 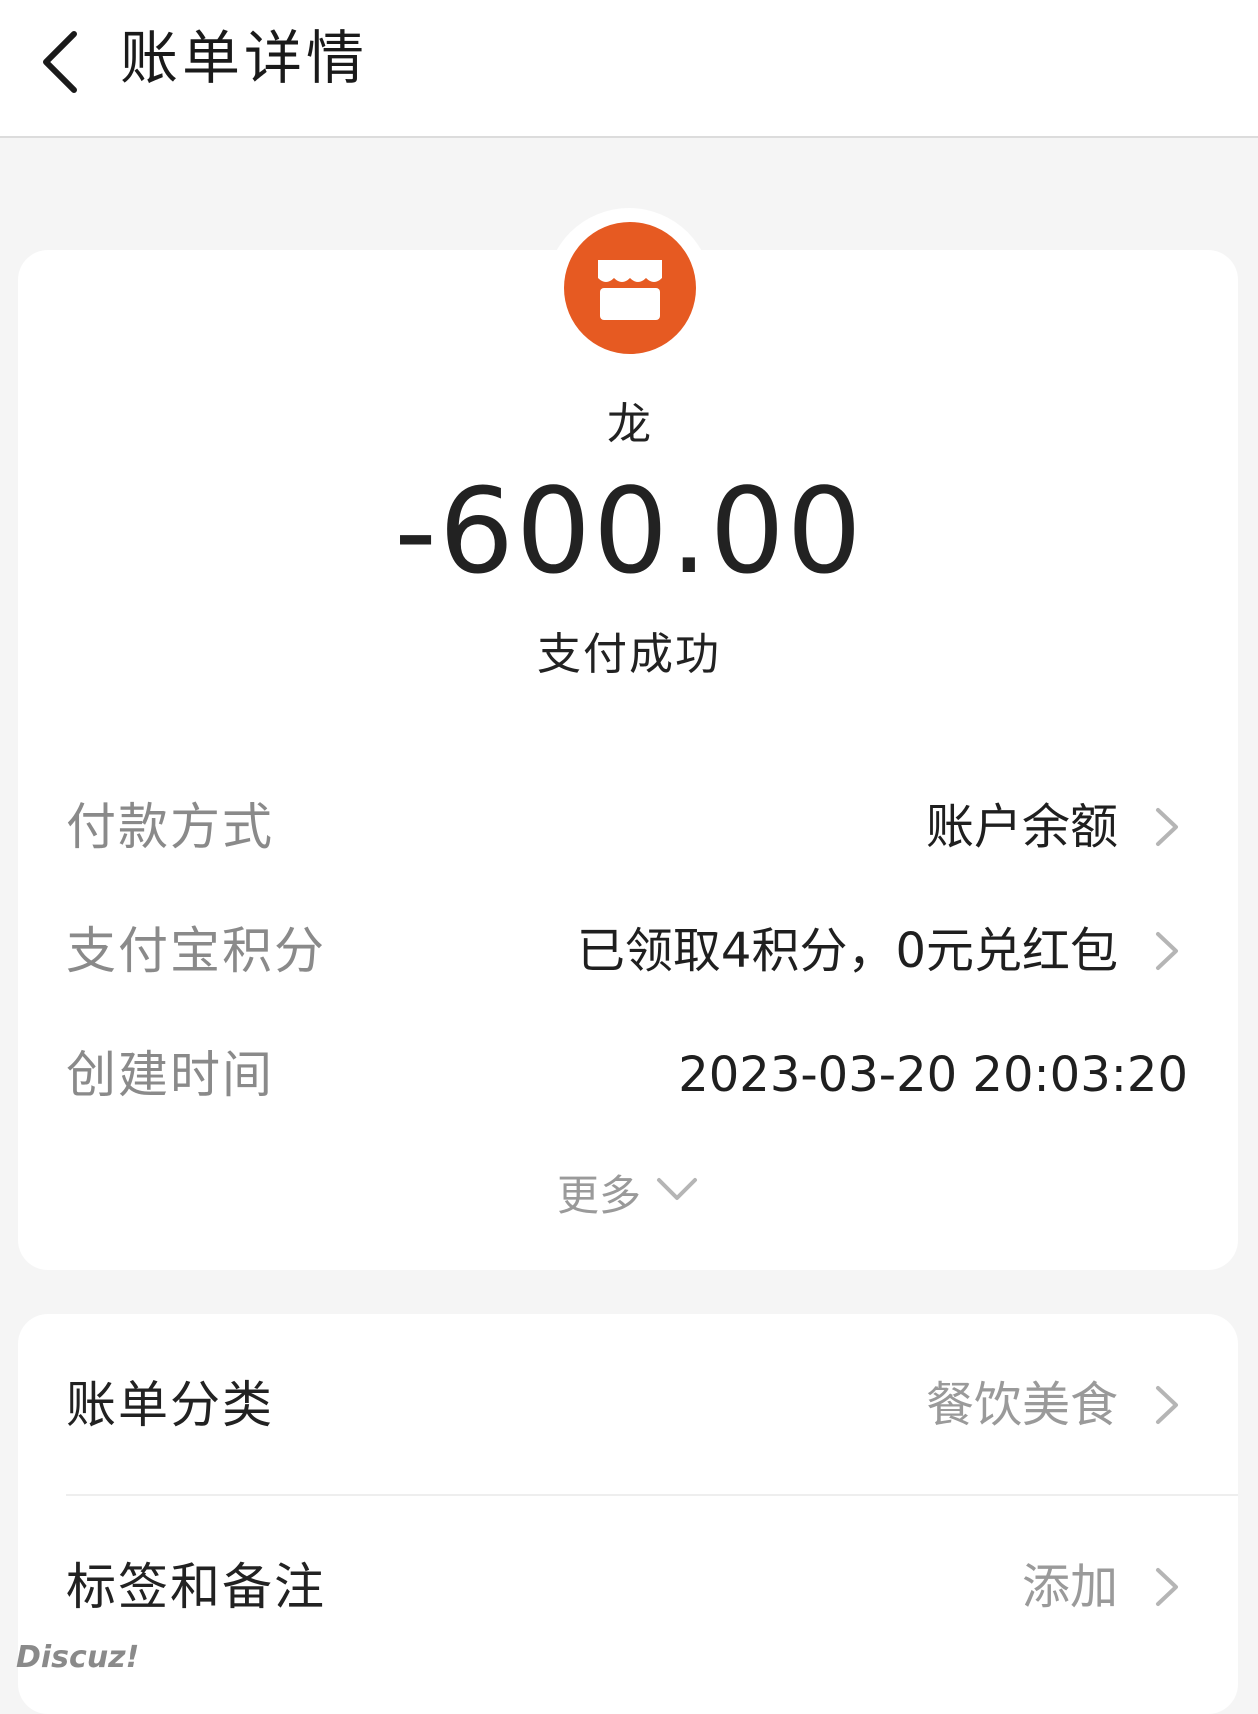 I want to click on created-time-value: 2023-03-20 20:03:20, so click(x=933, y=1075).